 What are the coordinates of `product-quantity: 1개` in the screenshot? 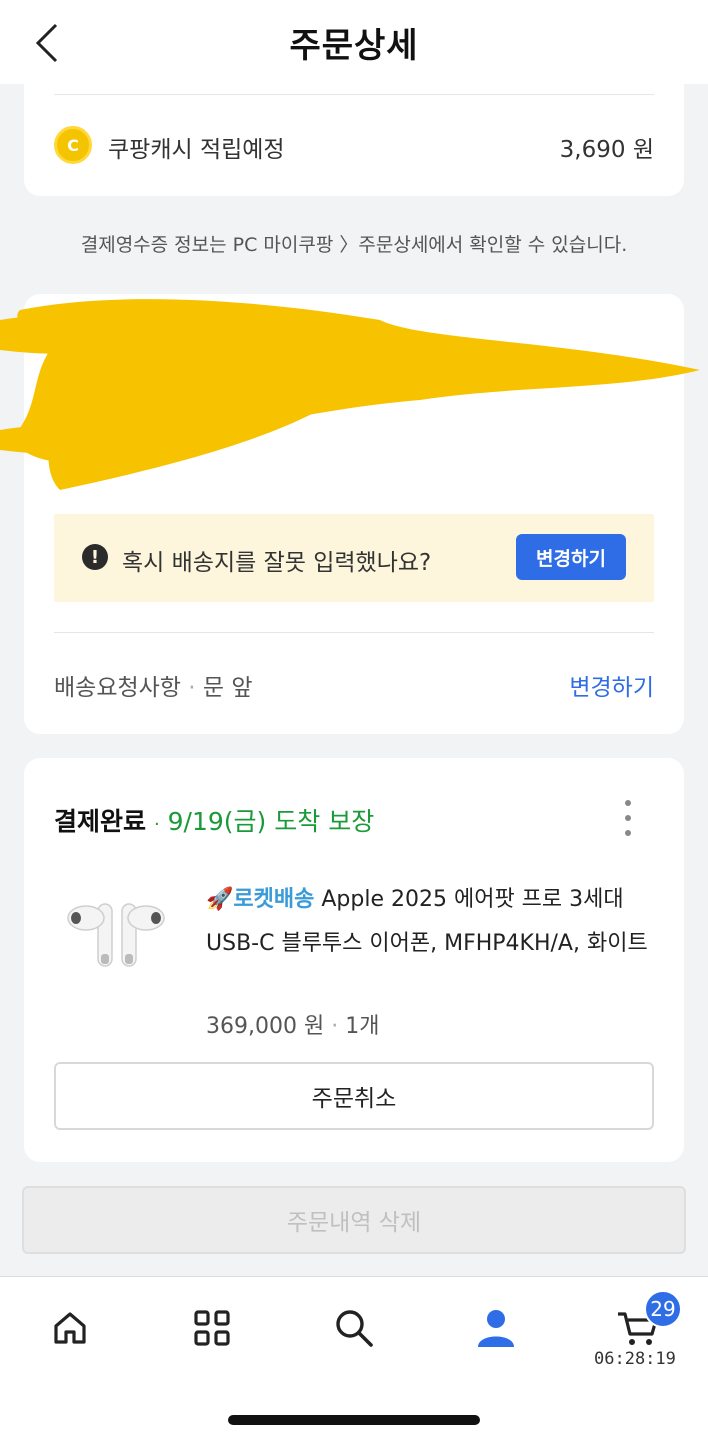 It's located at (362, 1026).